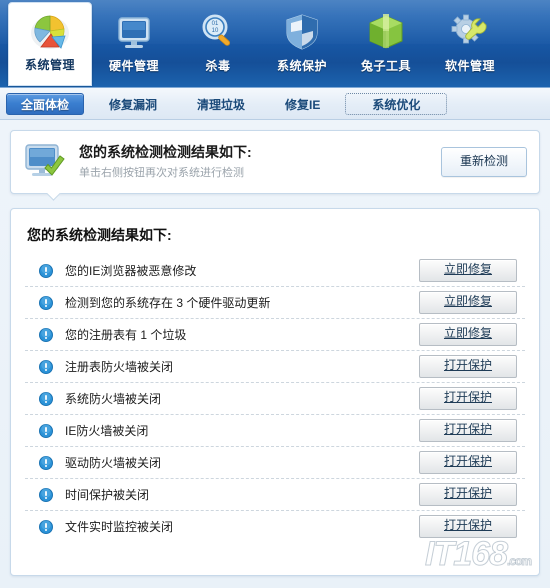  What do you see at coordinates (99, 235) in the screenshot?
I see `results-title: 您的系统检测结果如下:` at bounding box center [99, 235].